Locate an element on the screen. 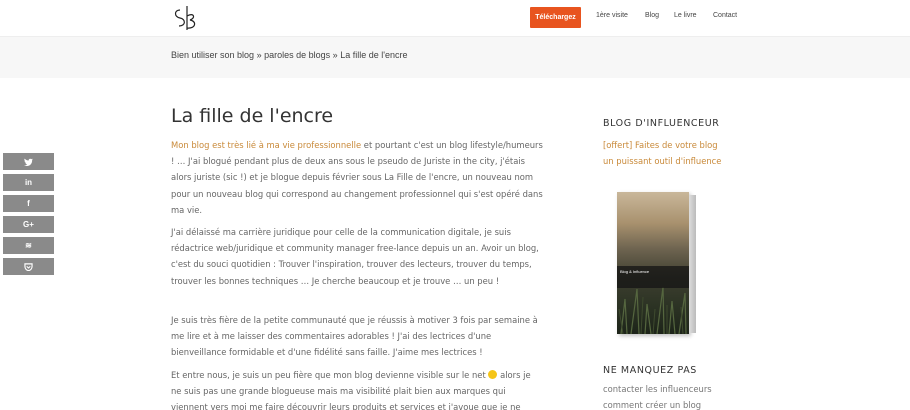 This screenshot has width=910, height=410. offer-link: [offert] Faites de votre blog is located at coordinates (660, 145).